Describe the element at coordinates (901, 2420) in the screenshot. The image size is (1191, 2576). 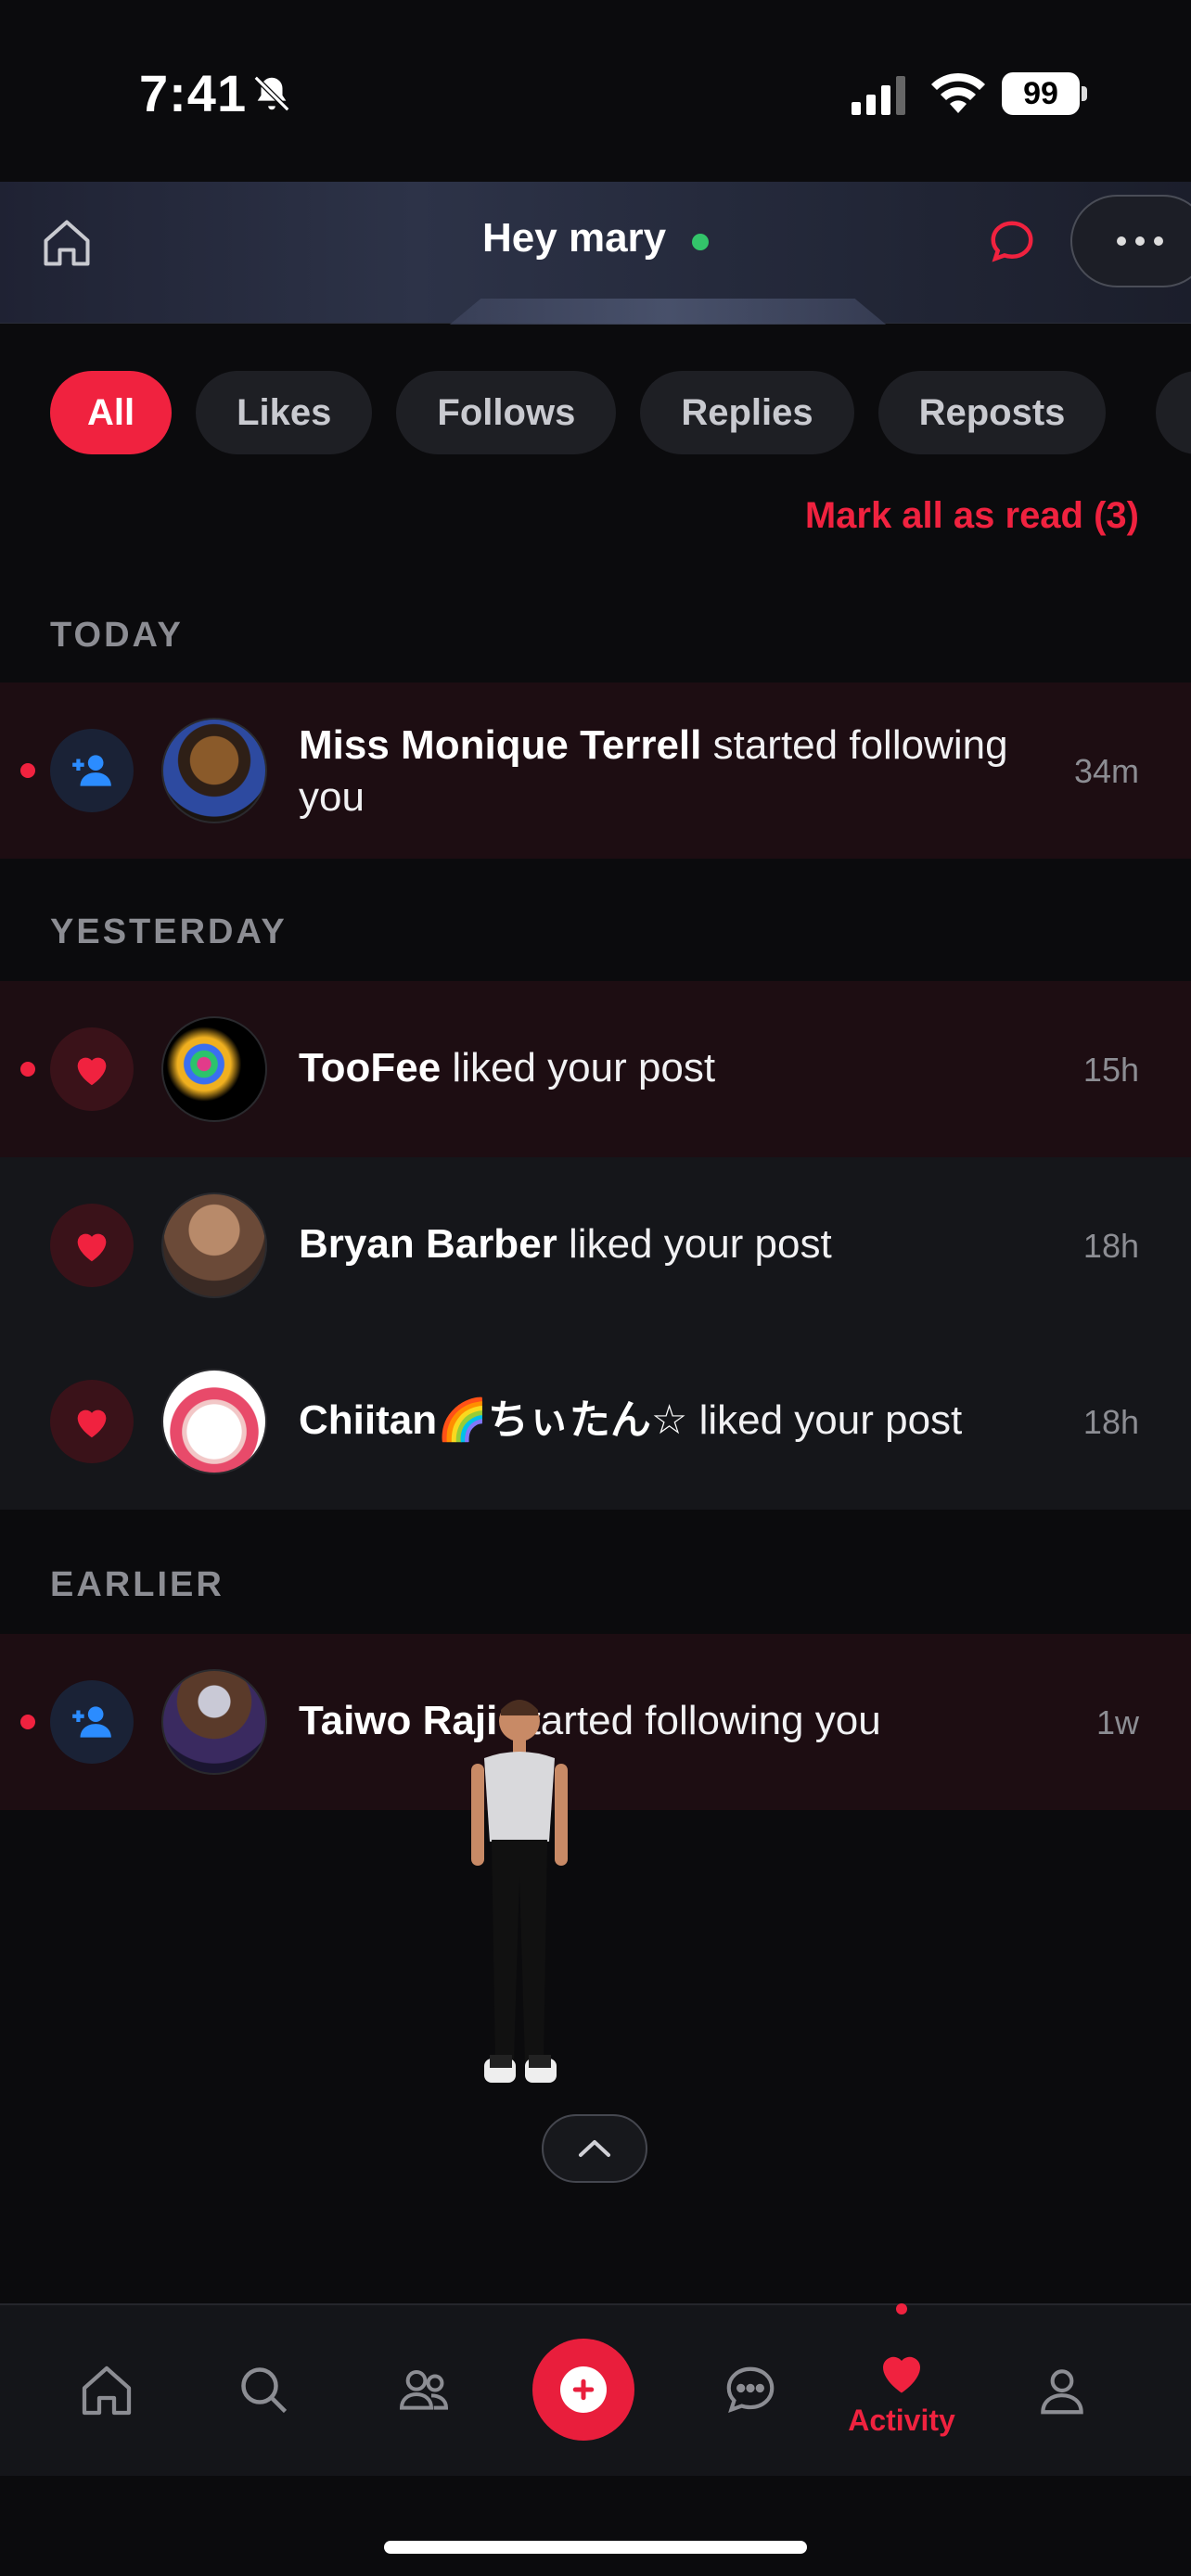
I see `nav-activity-label: Activity` at that location.